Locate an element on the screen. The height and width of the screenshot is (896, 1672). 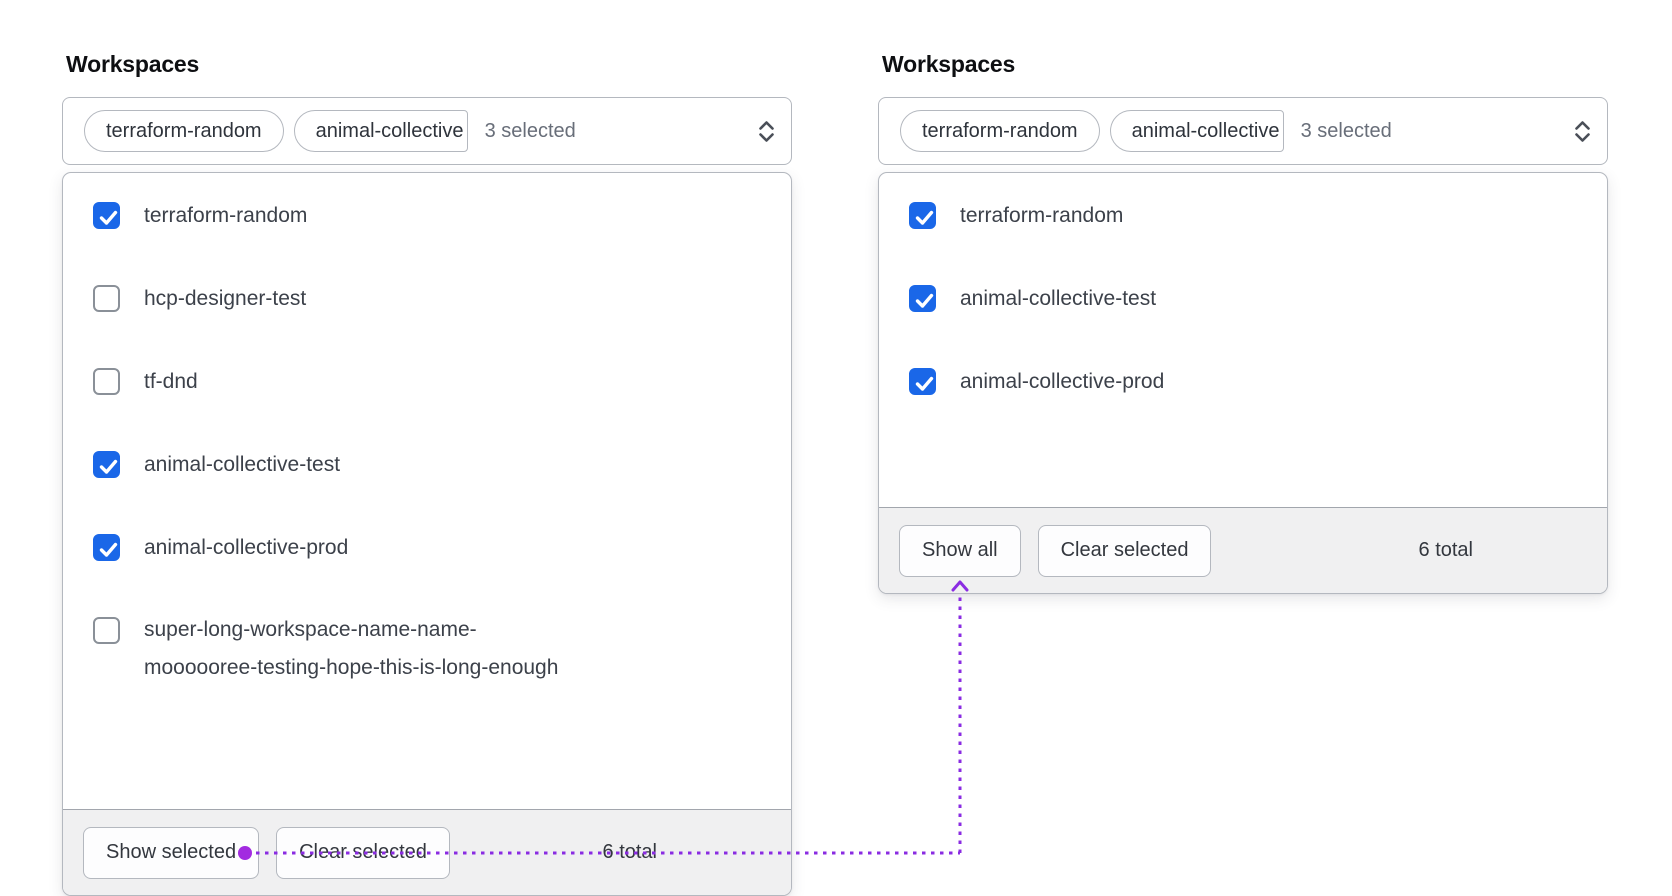
workspace-option-row: tf-dnd is located at coordinates (428, 381).